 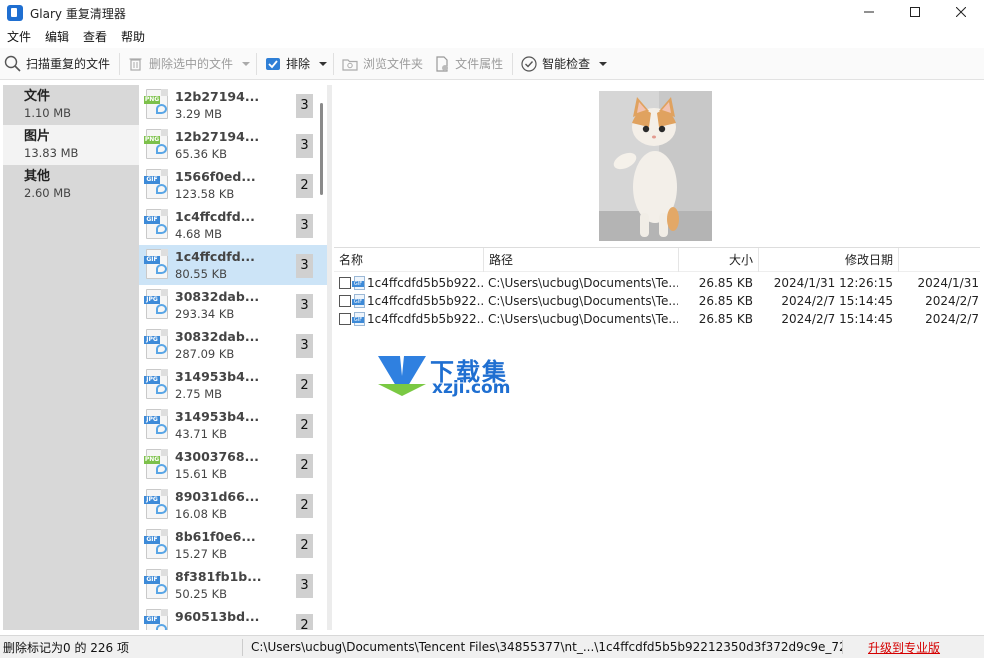 What do you see at coordinates (719, 260) in the screenshot?
I see `column-size-header: 大小` at bounding box center [719, 260].